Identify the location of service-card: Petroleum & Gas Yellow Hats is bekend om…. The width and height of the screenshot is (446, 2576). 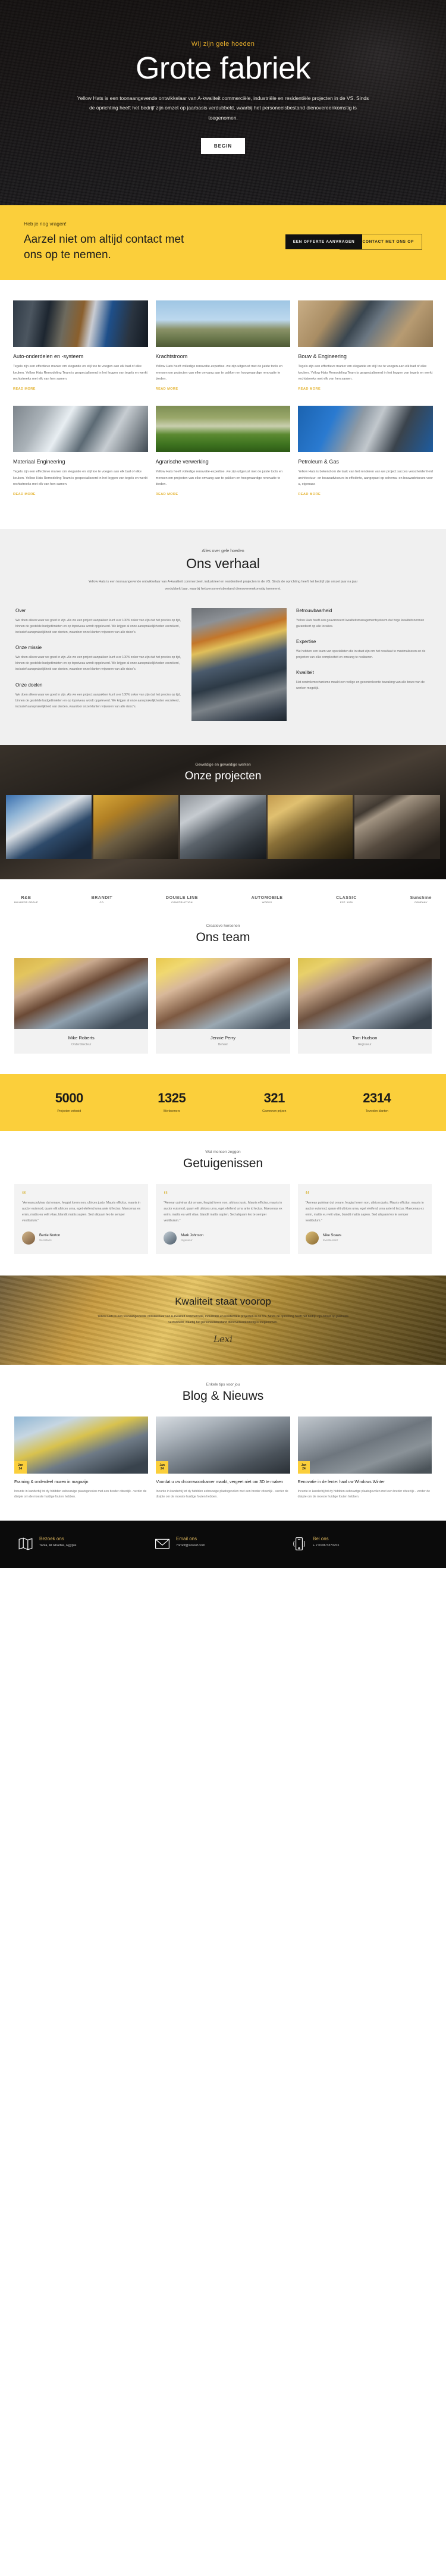
(366, 452).